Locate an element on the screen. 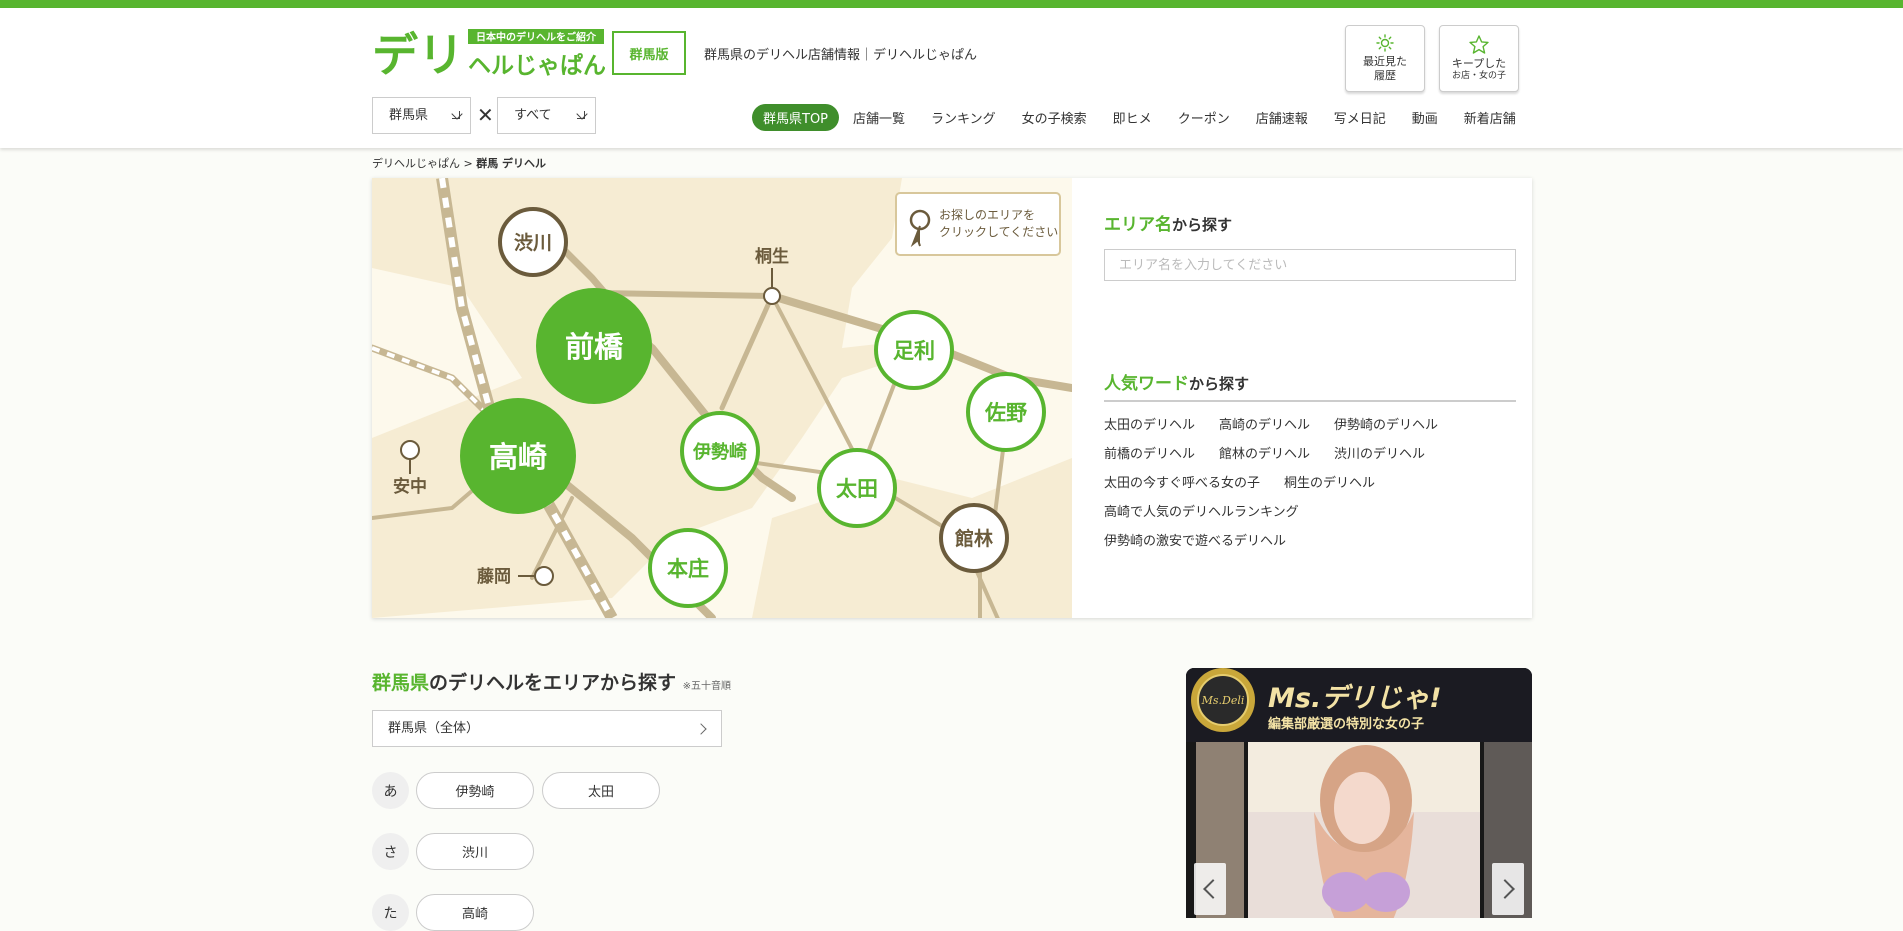  star-icon is located at coordinates (1479, 44).